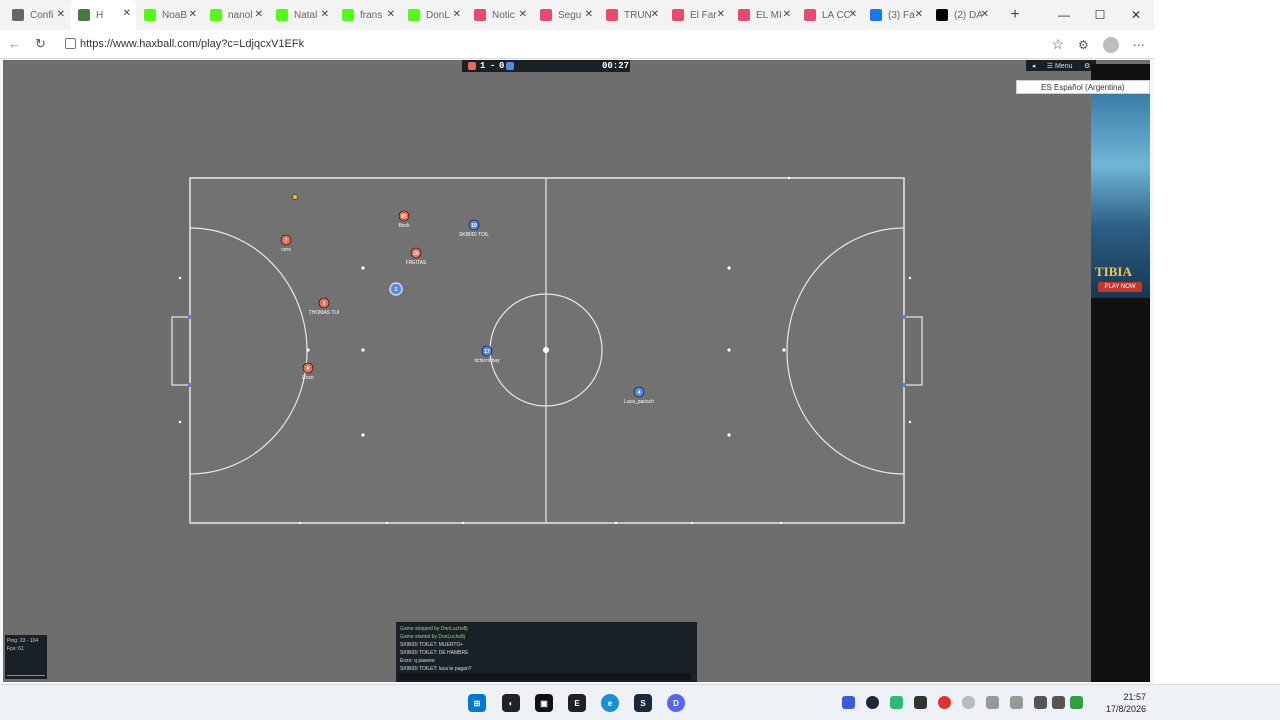  I want to click on extensions-icon: ⚙, so click(1083, 45).